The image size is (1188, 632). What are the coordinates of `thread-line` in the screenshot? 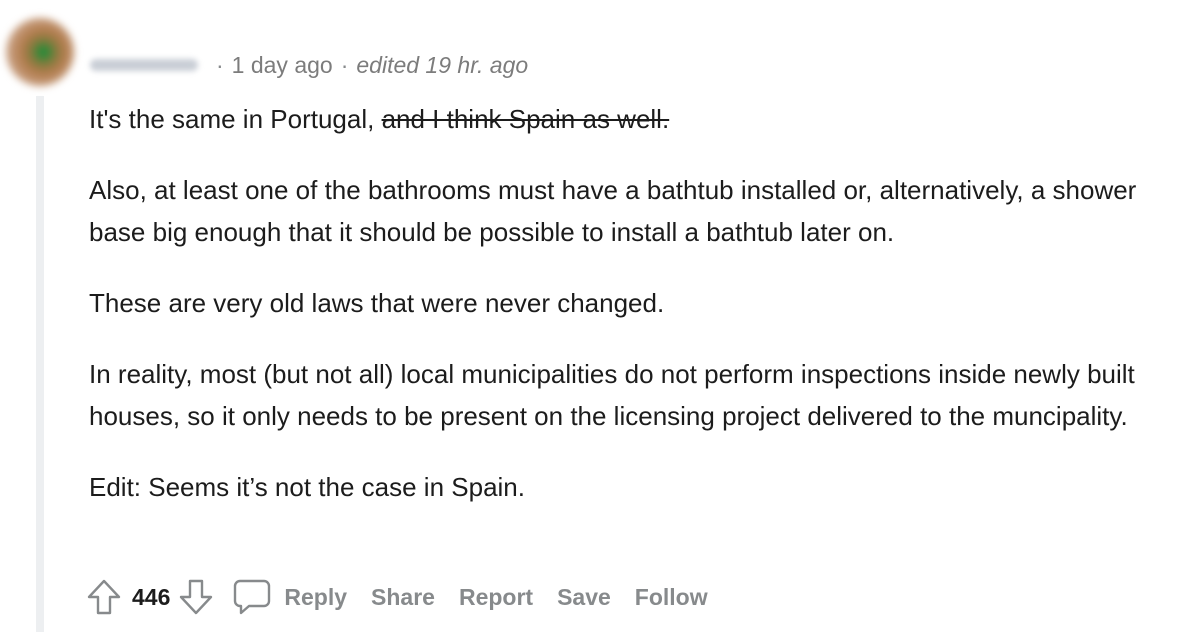 It's located at (40, 364).